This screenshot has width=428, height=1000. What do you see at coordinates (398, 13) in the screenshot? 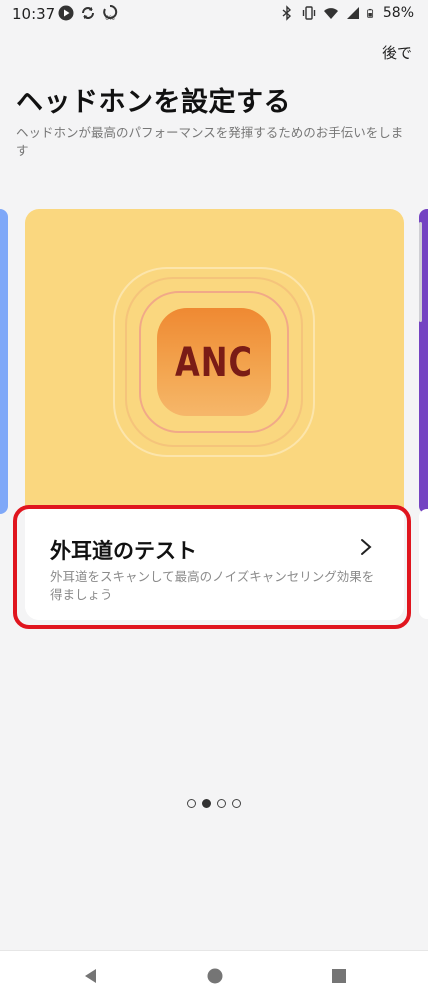
I see `battery-percent: 58%` at bounding box center [398, 13].